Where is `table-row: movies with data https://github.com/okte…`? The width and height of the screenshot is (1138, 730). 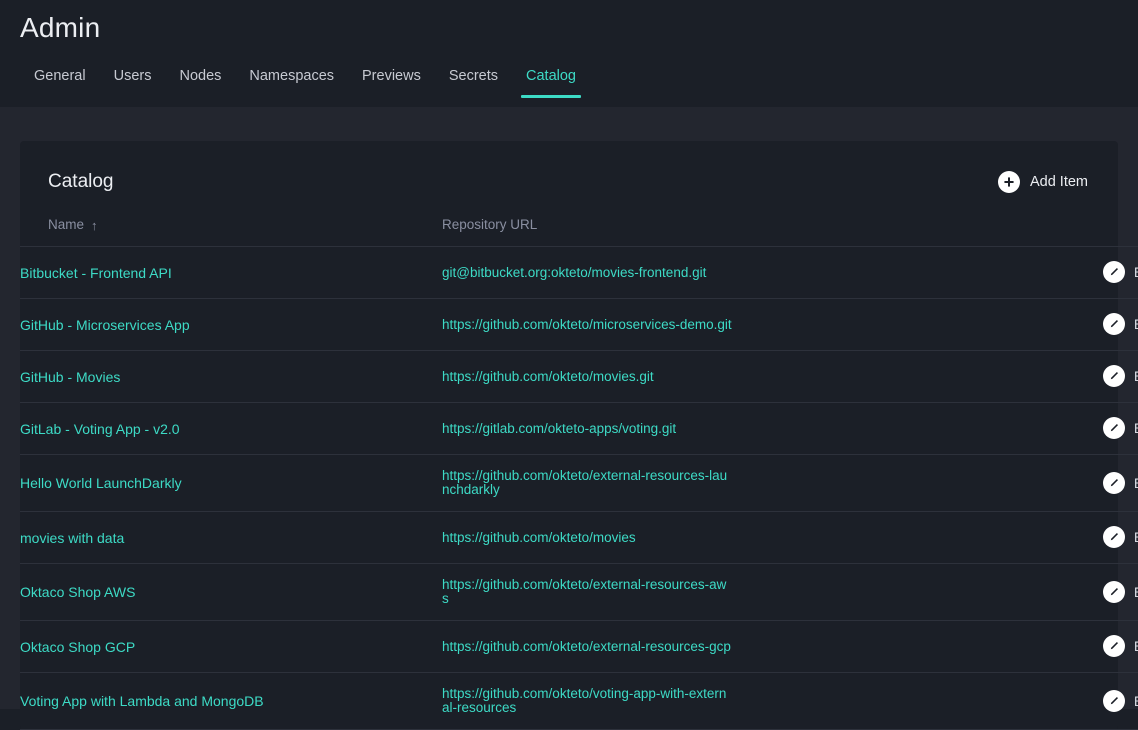
table-row: movies with data https://github.com/okte… is located at coordinates (579, 538).